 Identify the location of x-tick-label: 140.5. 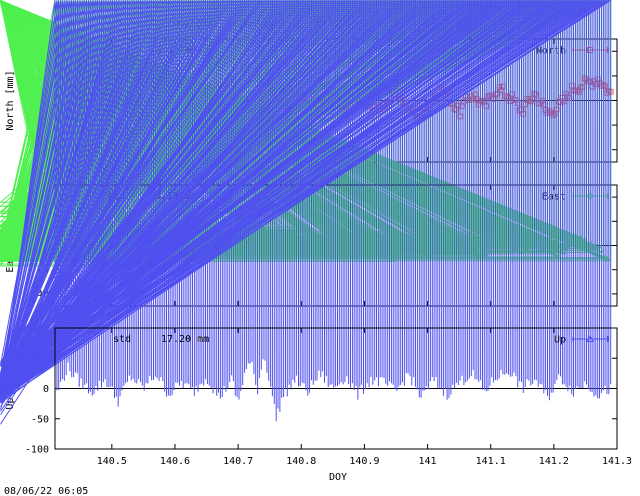
(112, 461).